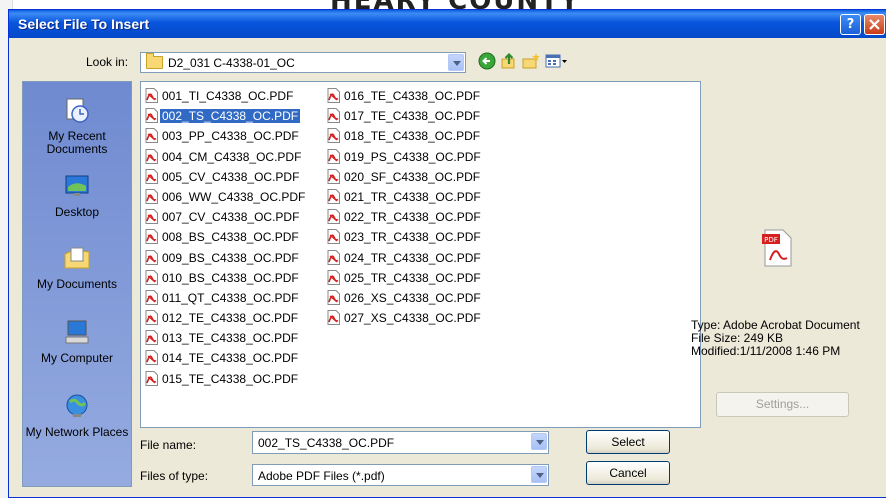 The width and height of the screenshot is (886, 498). I want to click on close-icon, so click(874, 24).